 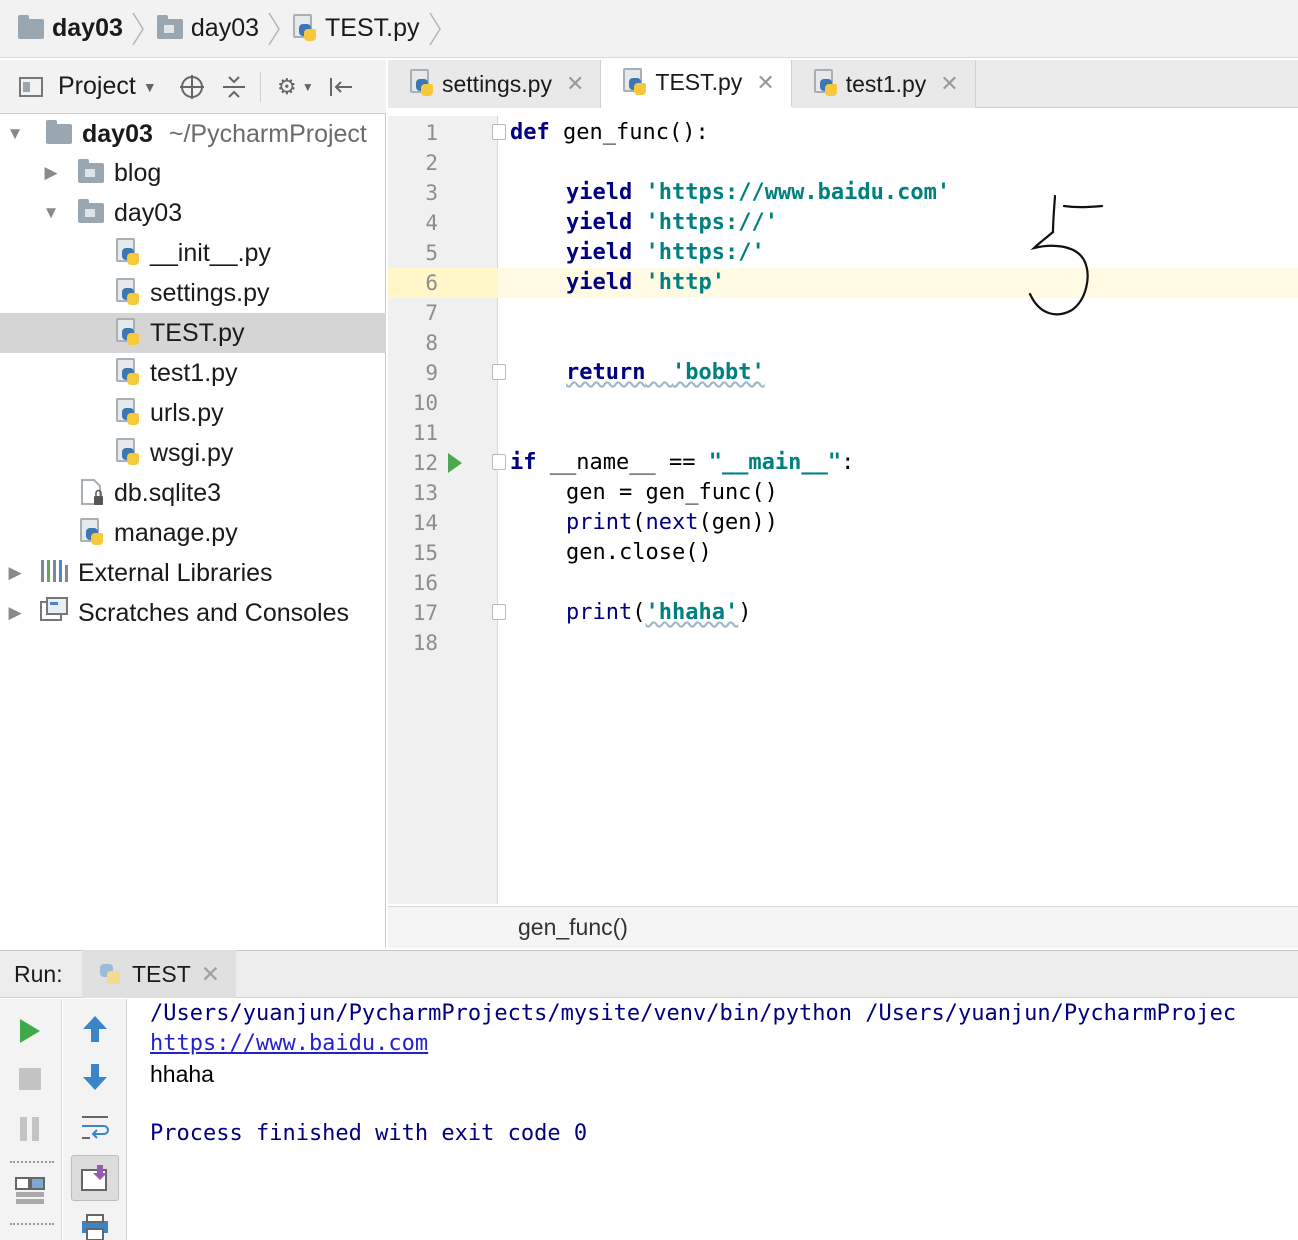 What do you see at coordinates (30, 1129) in the screenshot?
I see `pause-icon` at bounding box center [30, 1129].